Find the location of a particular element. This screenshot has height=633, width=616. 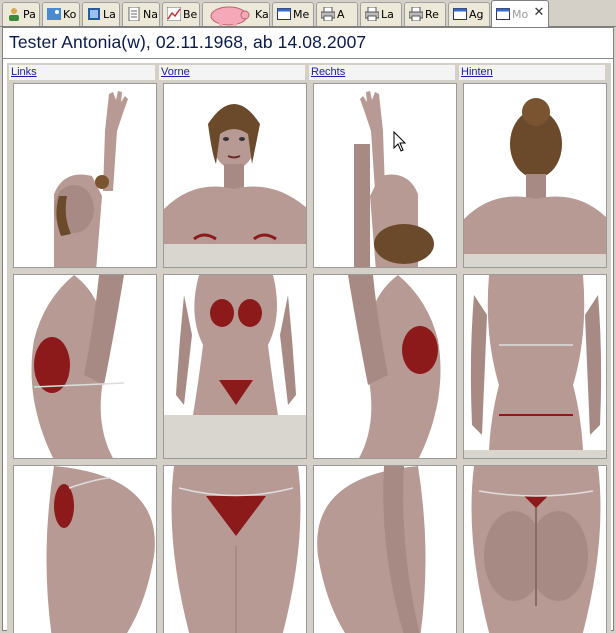

tab-label: Ka is located at coordinates (262, 14).